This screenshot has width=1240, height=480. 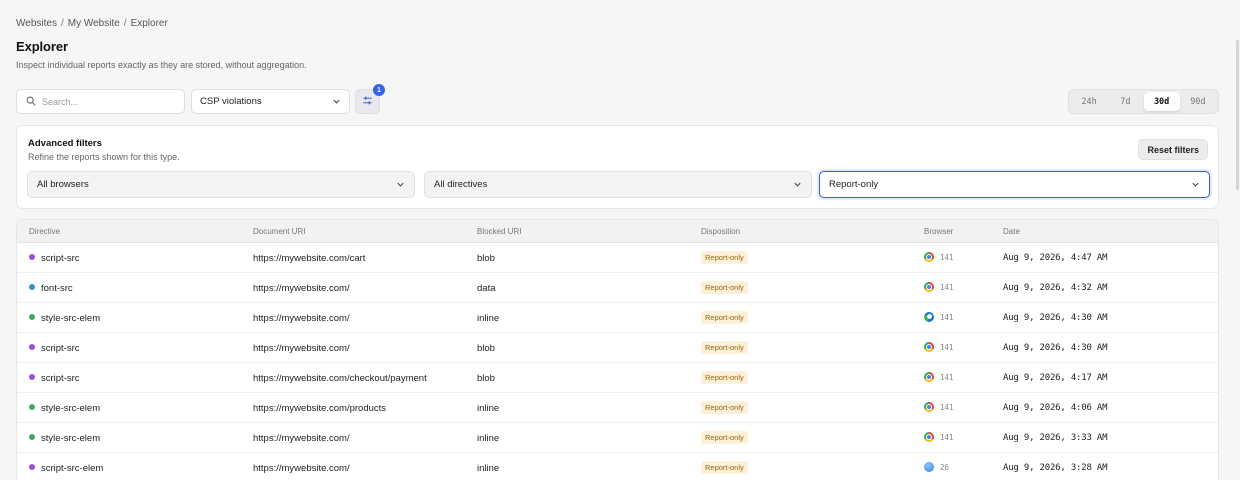 I want to click on breadcrumb-websites: Websites, so click(x=36, y=23).